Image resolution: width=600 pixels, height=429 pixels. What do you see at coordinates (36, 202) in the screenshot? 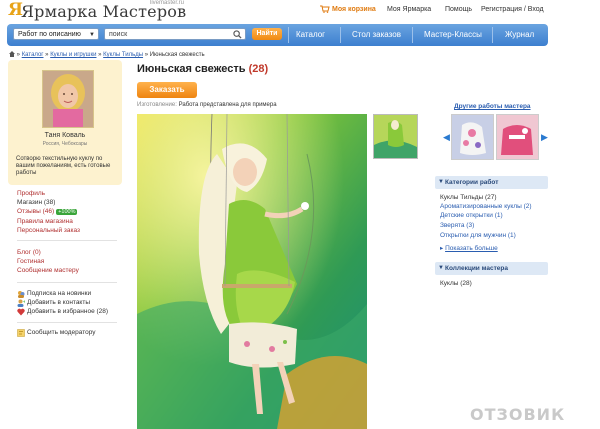
I see `shop-link: Магазин (38)` at bounding box center [36, 202].